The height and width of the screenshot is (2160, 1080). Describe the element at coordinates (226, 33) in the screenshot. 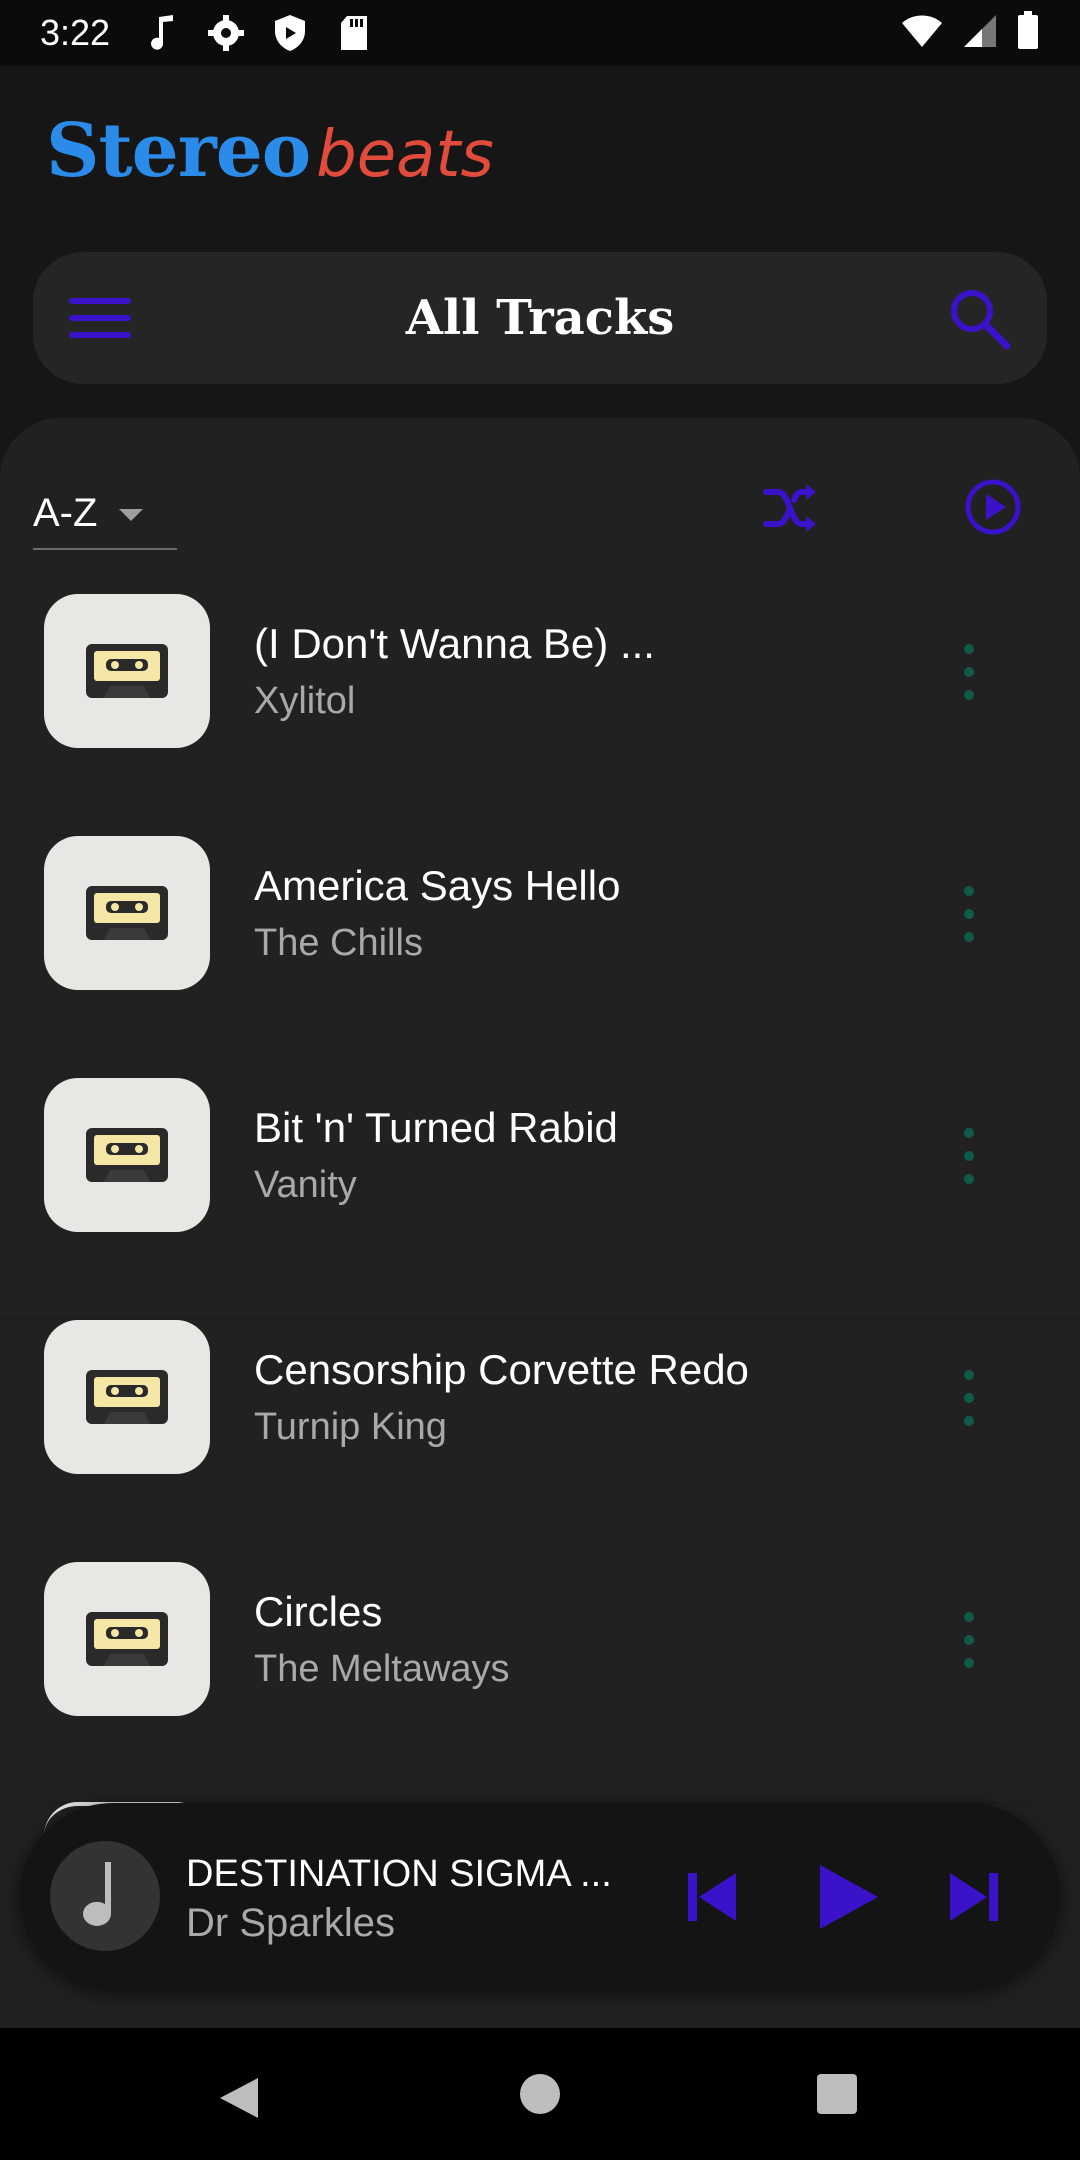

I see `gear-icon` at that location.